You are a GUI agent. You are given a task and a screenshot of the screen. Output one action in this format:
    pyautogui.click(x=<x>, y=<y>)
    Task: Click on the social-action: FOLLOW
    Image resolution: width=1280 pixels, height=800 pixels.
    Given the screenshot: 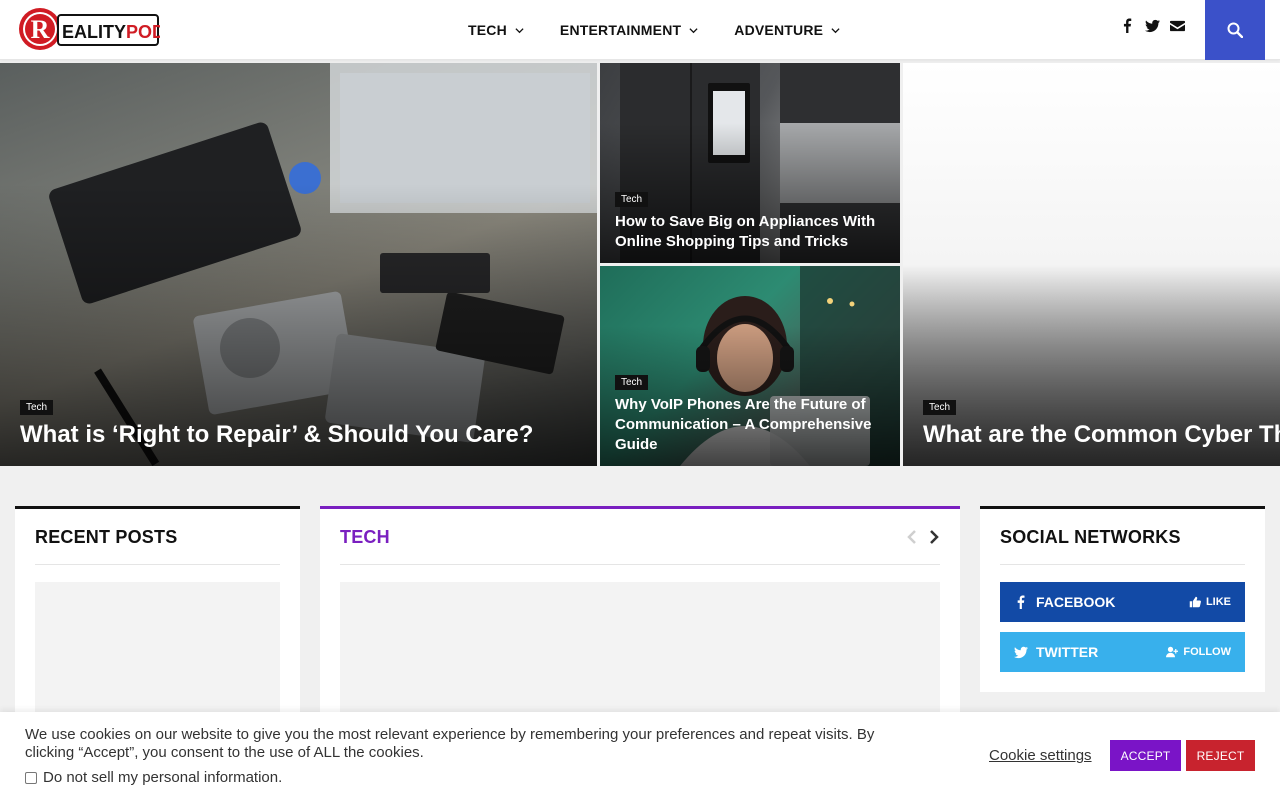 What is the action you would take?
    pyautogui.click(x=1198, y=652)
    